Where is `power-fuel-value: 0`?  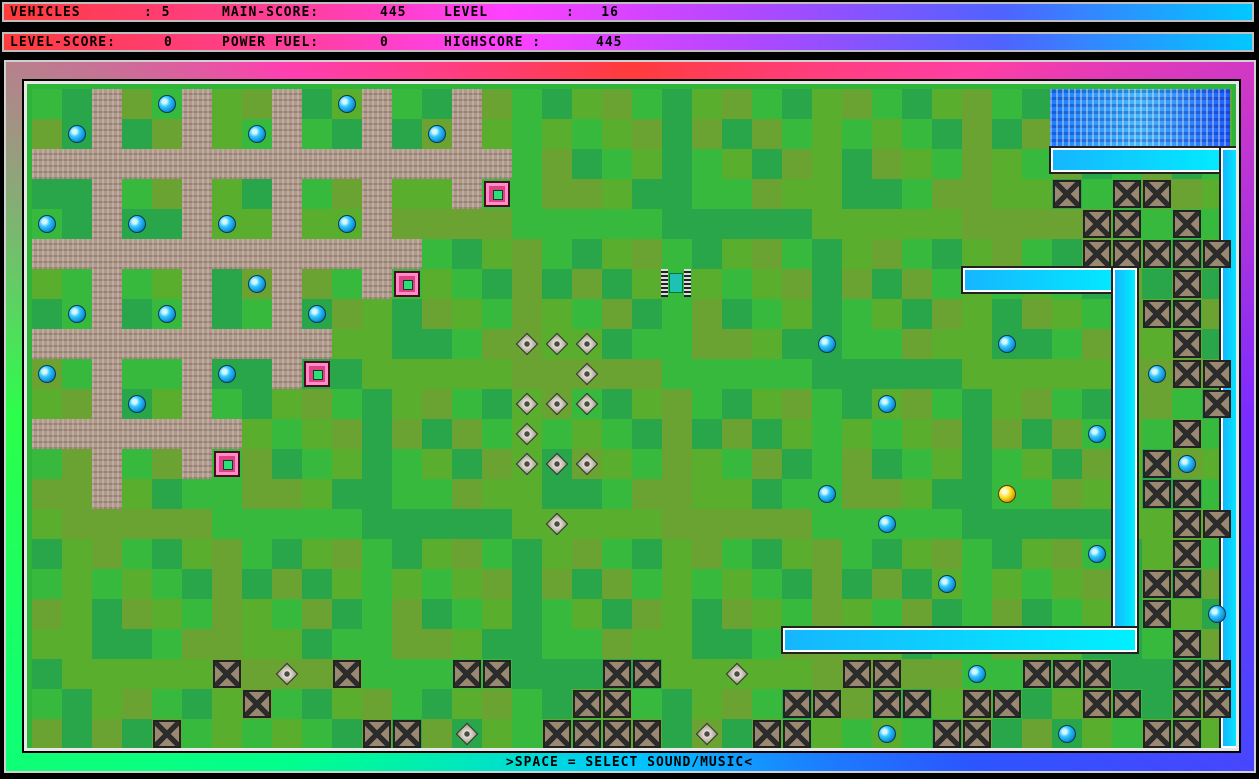
power-fuel-value: 0 is located at coordinates (384, 42).